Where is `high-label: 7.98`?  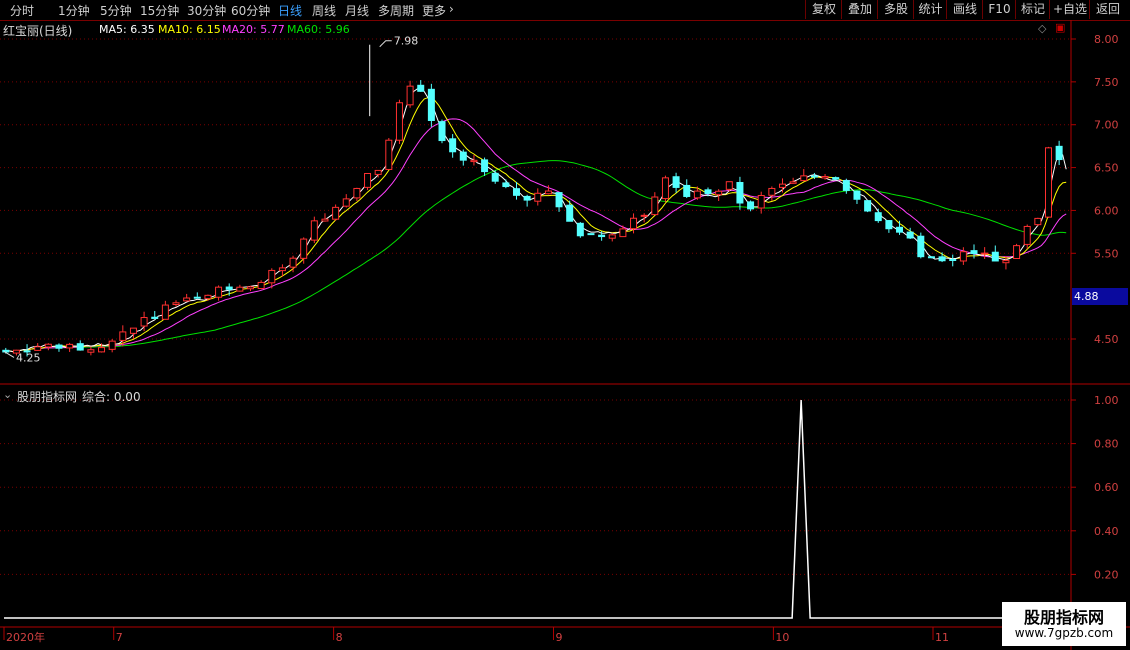 high-label: 7.98 is located at coordinates (406, 41).